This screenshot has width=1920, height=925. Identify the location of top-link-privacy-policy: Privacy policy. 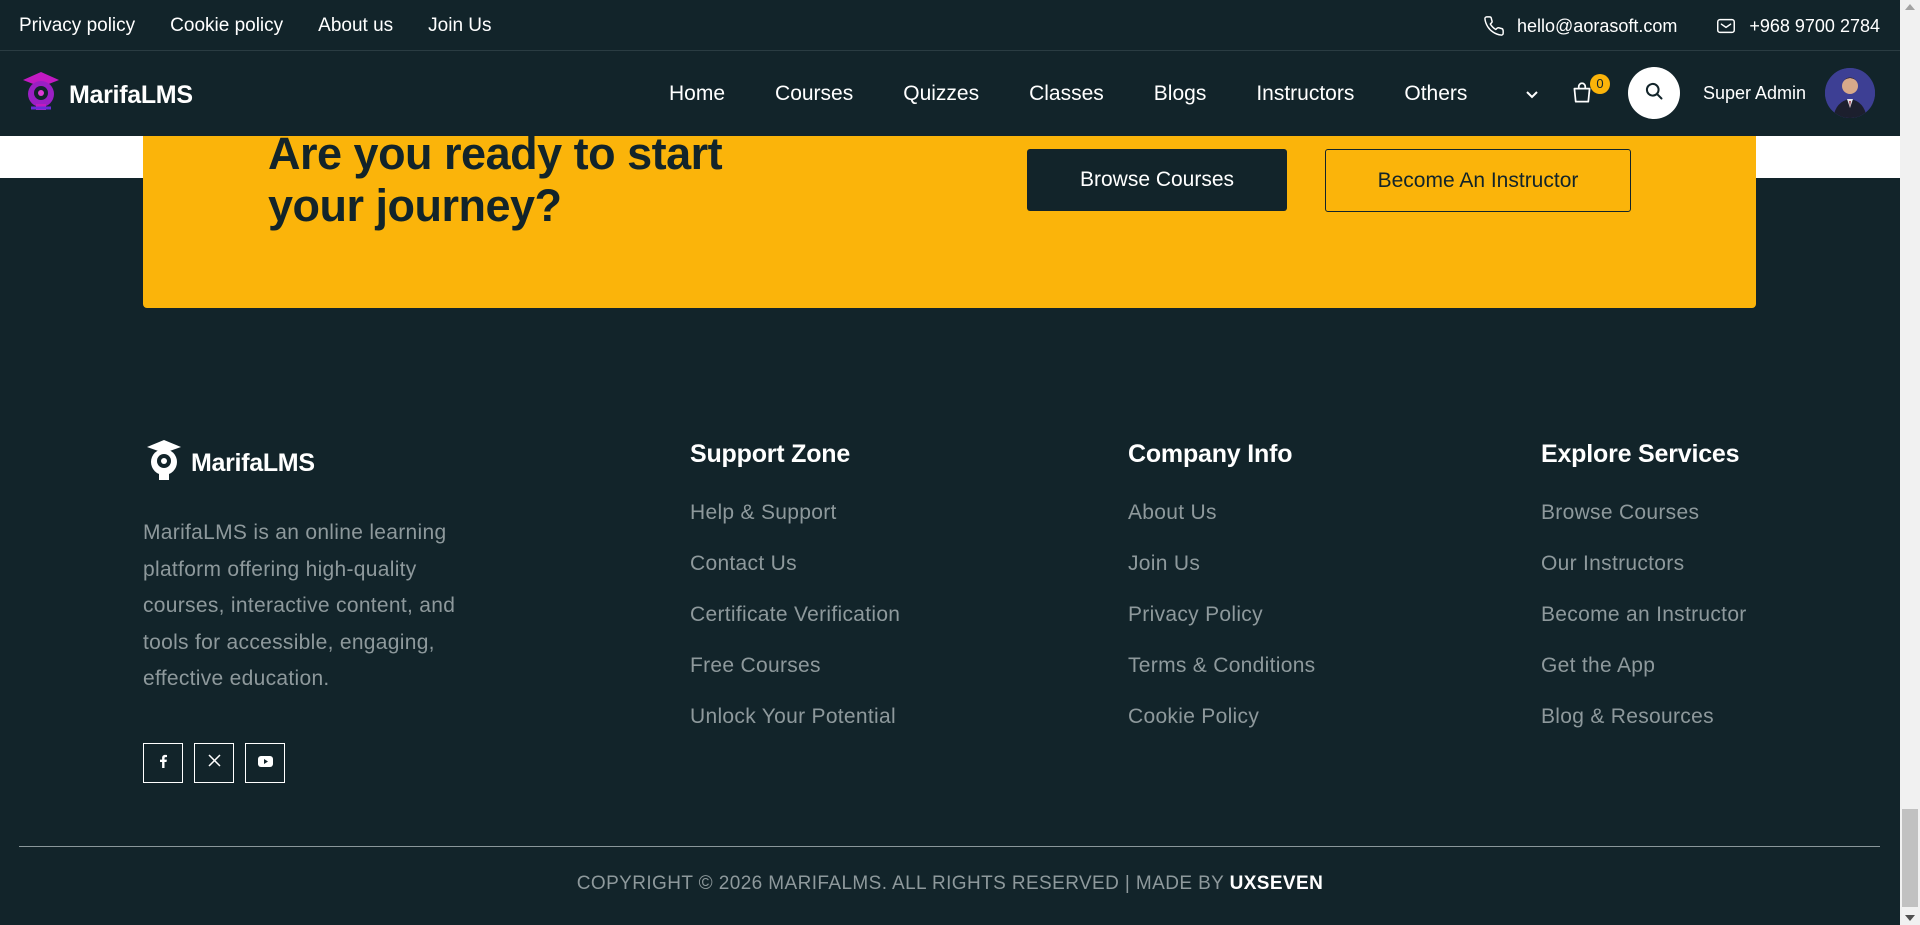
(77, 26).